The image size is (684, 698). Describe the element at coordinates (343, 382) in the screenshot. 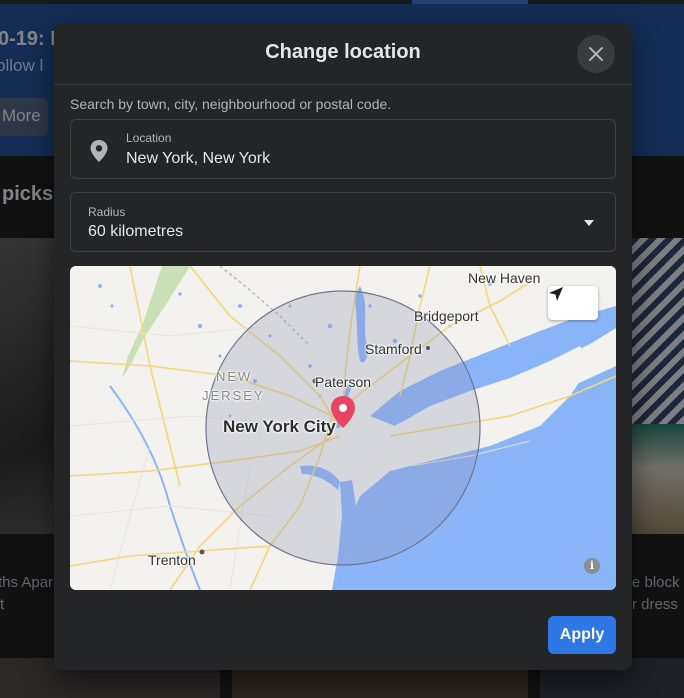

I see `map-label-paterson: Paterson` at that location.